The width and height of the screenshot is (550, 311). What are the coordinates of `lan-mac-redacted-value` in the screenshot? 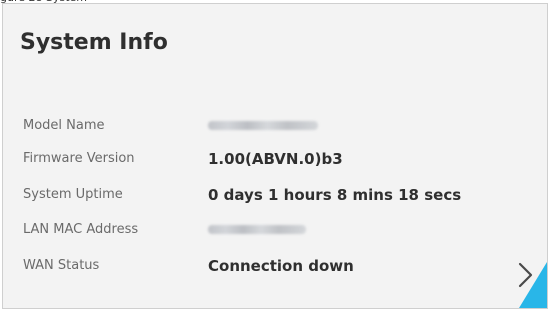 It's located at (257, 229).